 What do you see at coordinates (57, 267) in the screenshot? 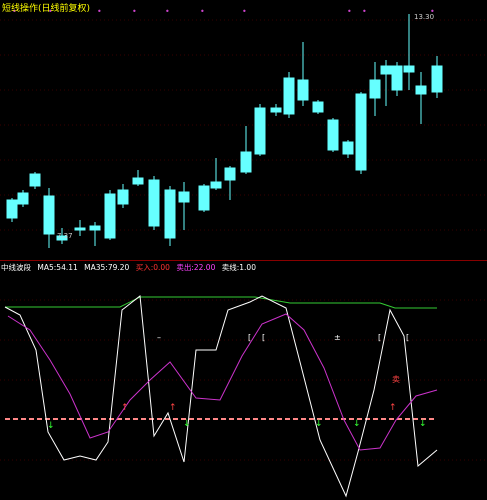
I see `field-ma5: MA5:54.11` at bounding box center [57, 267].